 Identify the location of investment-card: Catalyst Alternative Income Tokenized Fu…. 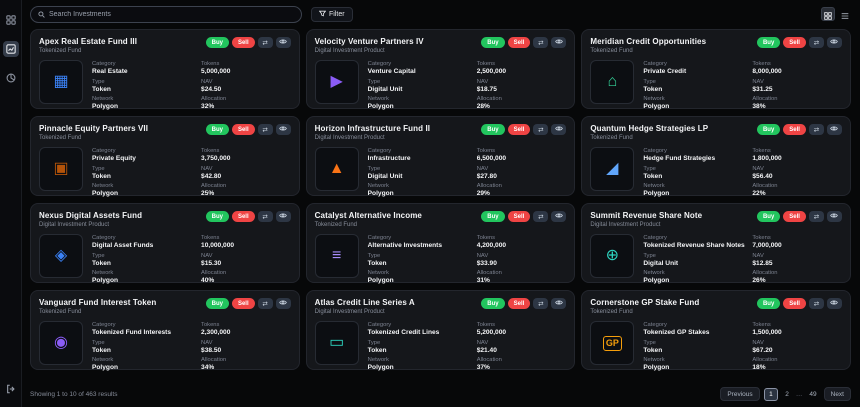
(440, 243).